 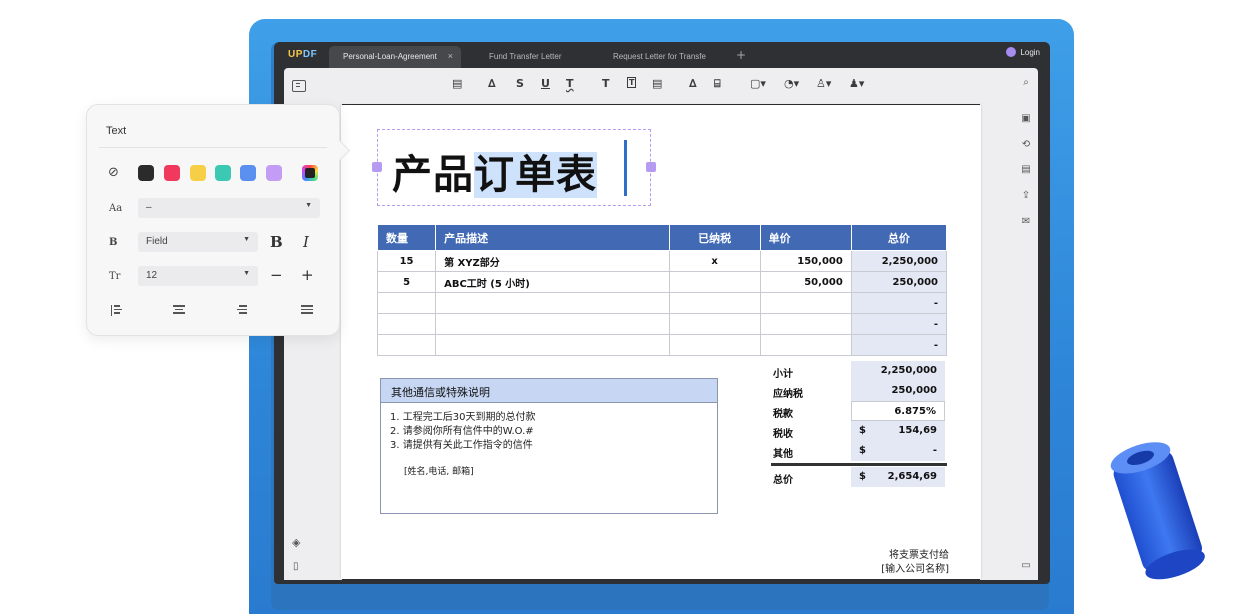 What do you see at coordinates (113, 242) in the screenshot?
I see `font-label: B` at bounding box center [113, 242].